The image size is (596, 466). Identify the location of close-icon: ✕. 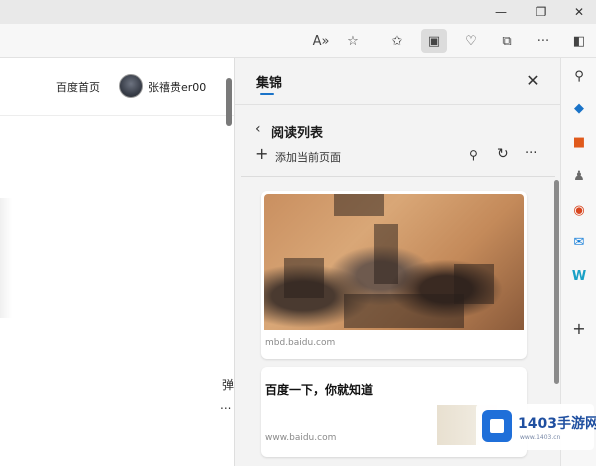
(533, 80).